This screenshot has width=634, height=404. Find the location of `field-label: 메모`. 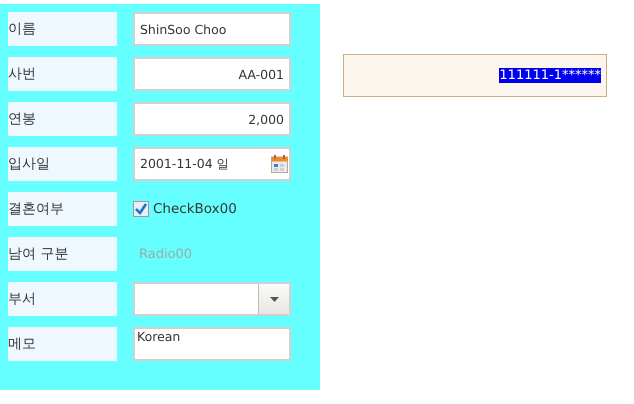

field-label: 메모 is located at coordinates (62, 344).